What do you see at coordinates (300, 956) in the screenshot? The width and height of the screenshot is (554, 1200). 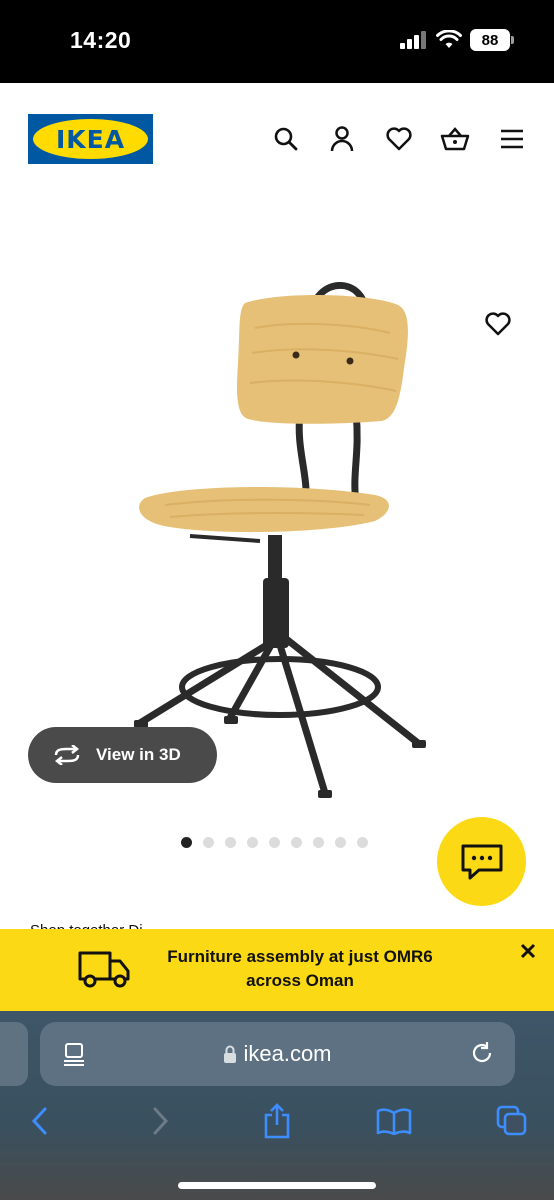 I see `banner-line-1: Furniture assembly at just OMR6` at bounding box center [300, 956].